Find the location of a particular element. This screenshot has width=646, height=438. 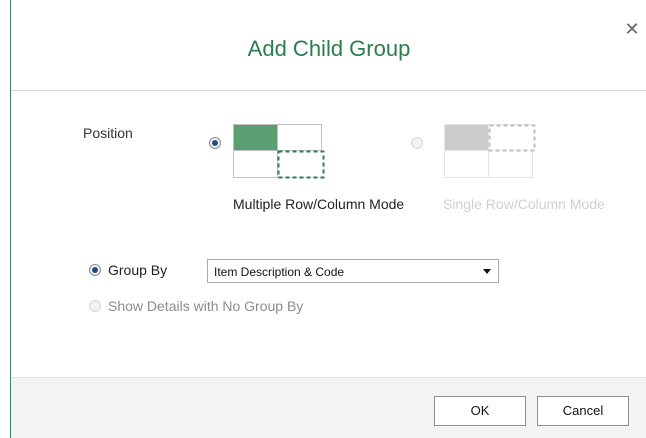

dialog-title: Add Child Group is located at coordinates (329, 48).